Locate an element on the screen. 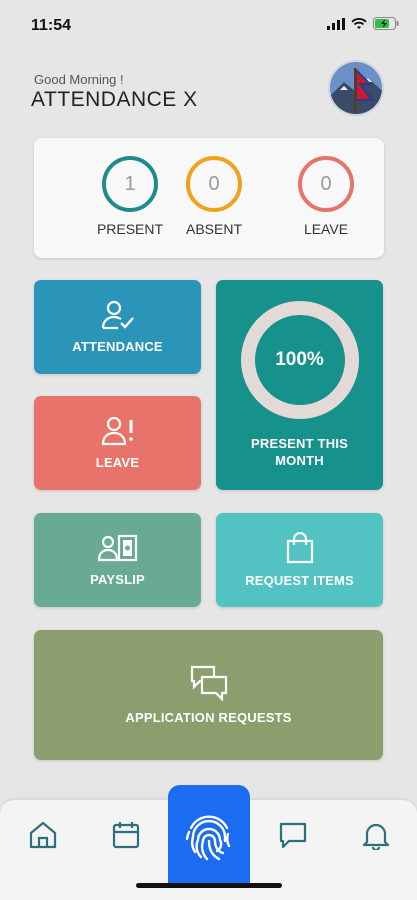  battery-charging-icon is located at coordinates (386, 23).